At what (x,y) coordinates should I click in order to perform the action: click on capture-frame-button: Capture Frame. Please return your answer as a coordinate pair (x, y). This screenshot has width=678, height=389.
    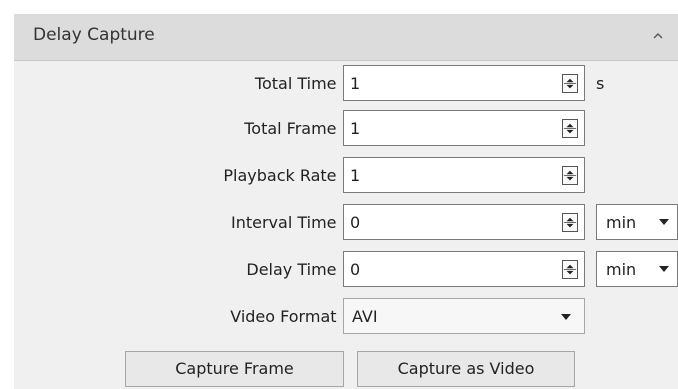
    Looking at the image, I should click on (234, 369).